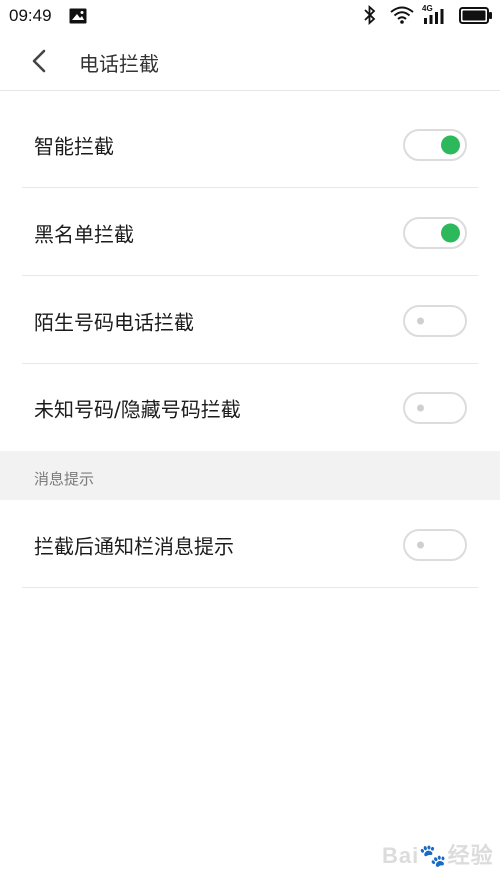  I want to click on wifi-icon, so click(402, 15).